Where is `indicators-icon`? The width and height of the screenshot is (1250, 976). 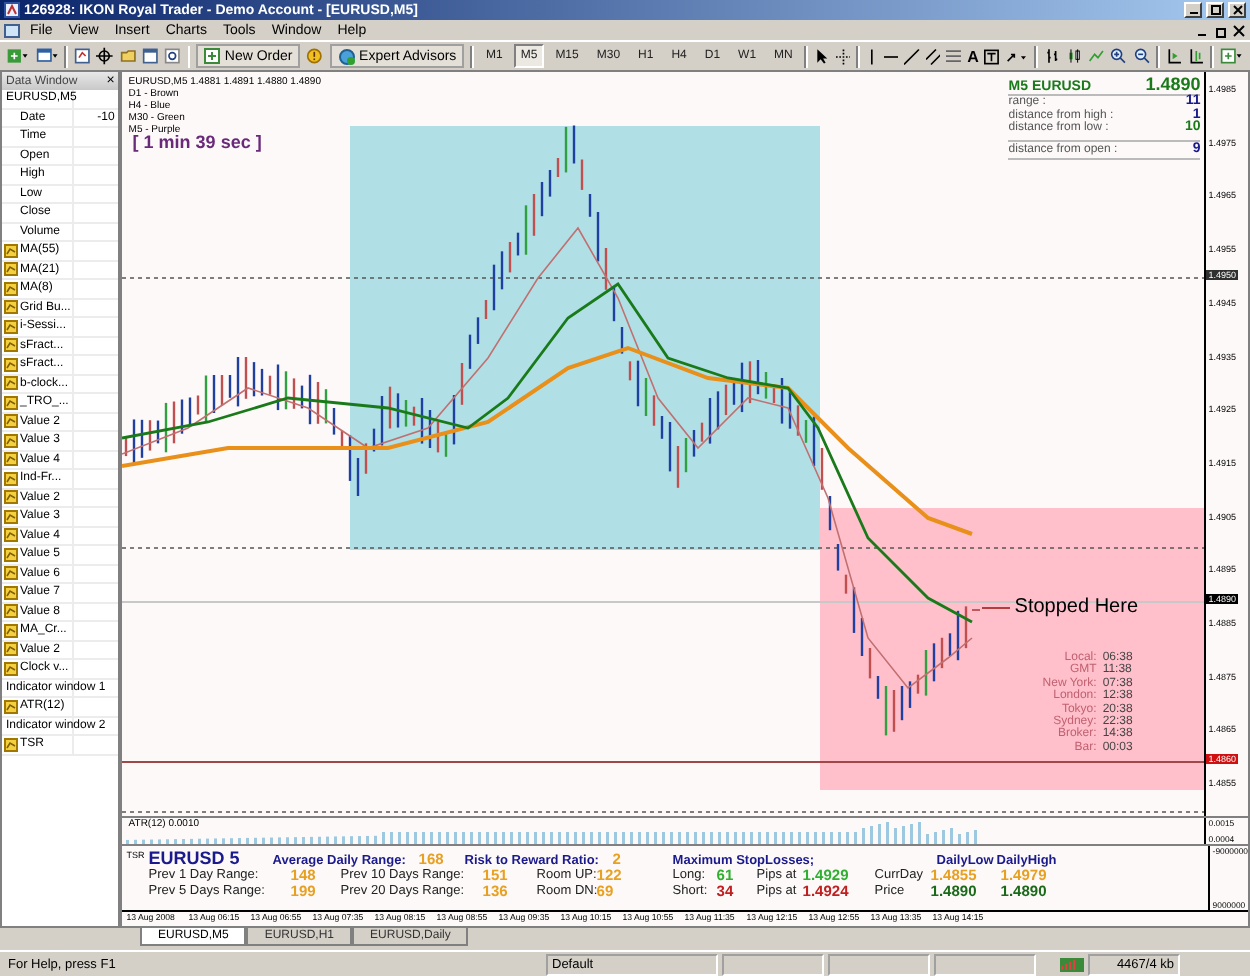
indicators-icon is located at coordinates (1232, 56).